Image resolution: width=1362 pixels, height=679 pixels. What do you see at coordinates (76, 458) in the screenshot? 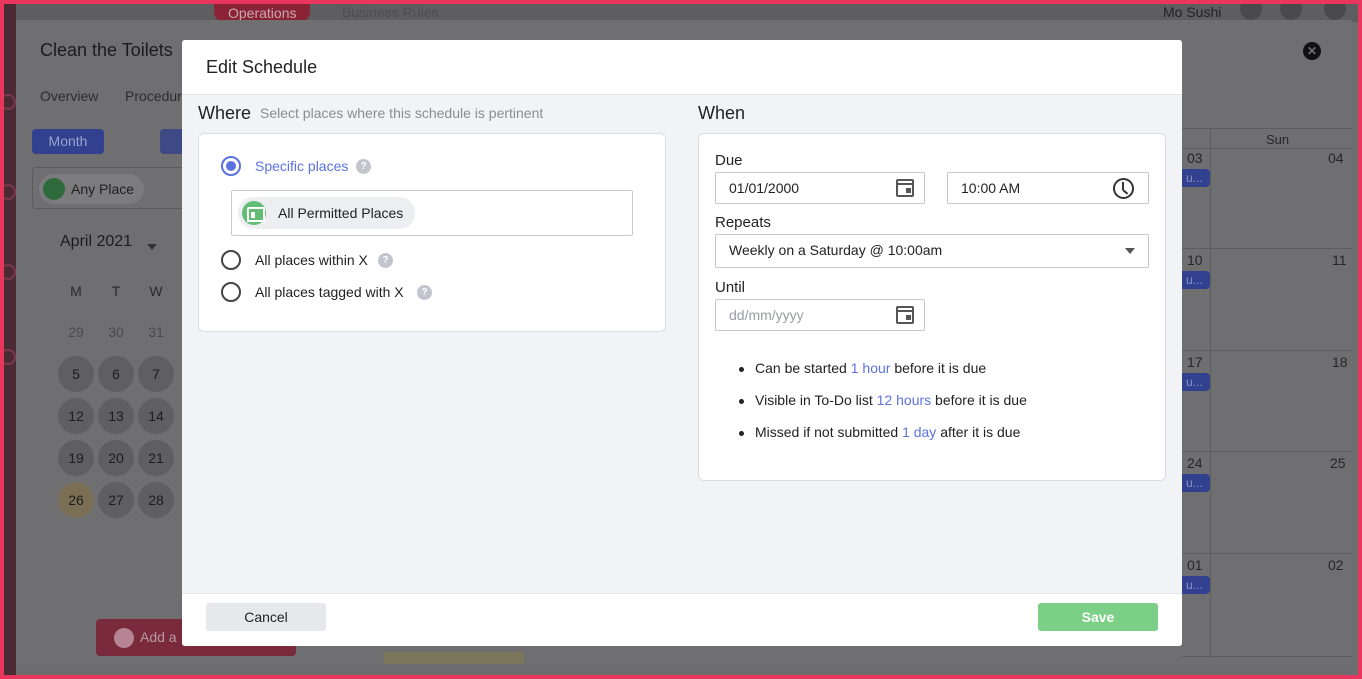
I see `calendar-day: 19` at bounding box center [76, 458].